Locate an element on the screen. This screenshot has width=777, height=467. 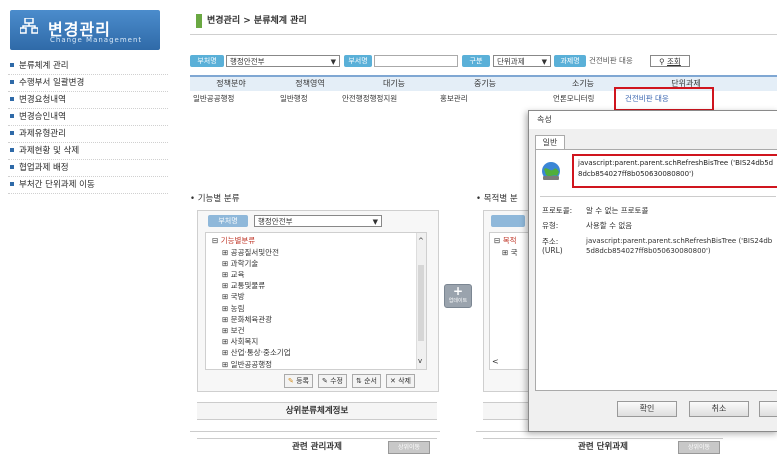
sidebar-item-task-transfer: 부처간 단위과제 이동 is located at coordinates (88, 185).